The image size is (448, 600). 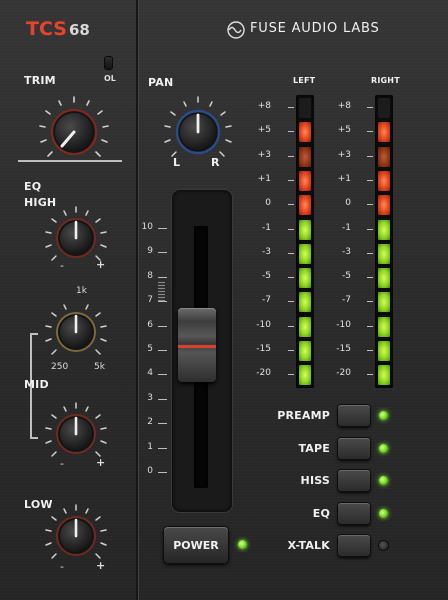 I want to click on fader-scale-label: 8, so click(x=150, y=275).